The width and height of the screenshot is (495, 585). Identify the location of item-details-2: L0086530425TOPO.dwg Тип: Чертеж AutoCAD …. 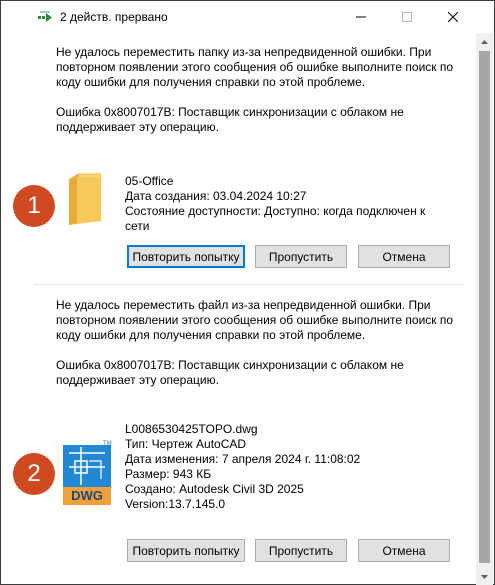
(295, 467).